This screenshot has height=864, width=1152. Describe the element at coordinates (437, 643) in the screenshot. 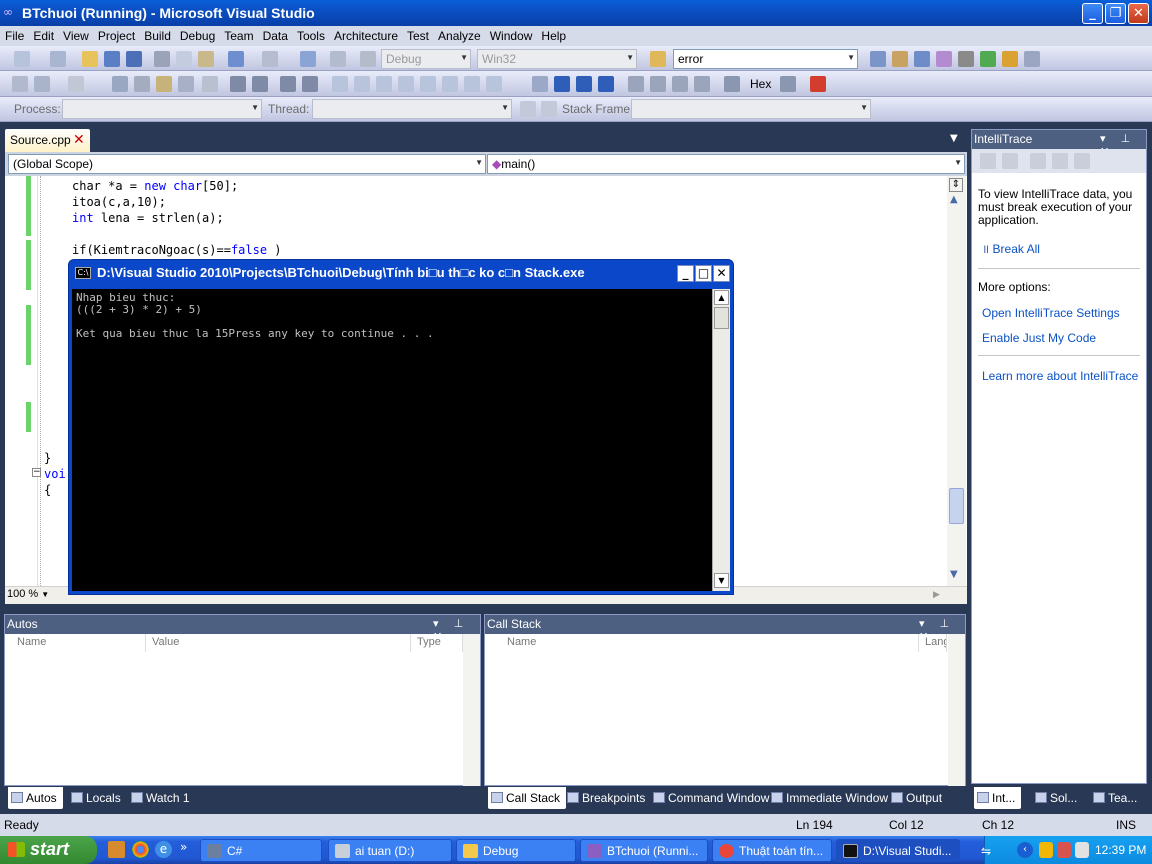

I see `column-type: Type` at that location.